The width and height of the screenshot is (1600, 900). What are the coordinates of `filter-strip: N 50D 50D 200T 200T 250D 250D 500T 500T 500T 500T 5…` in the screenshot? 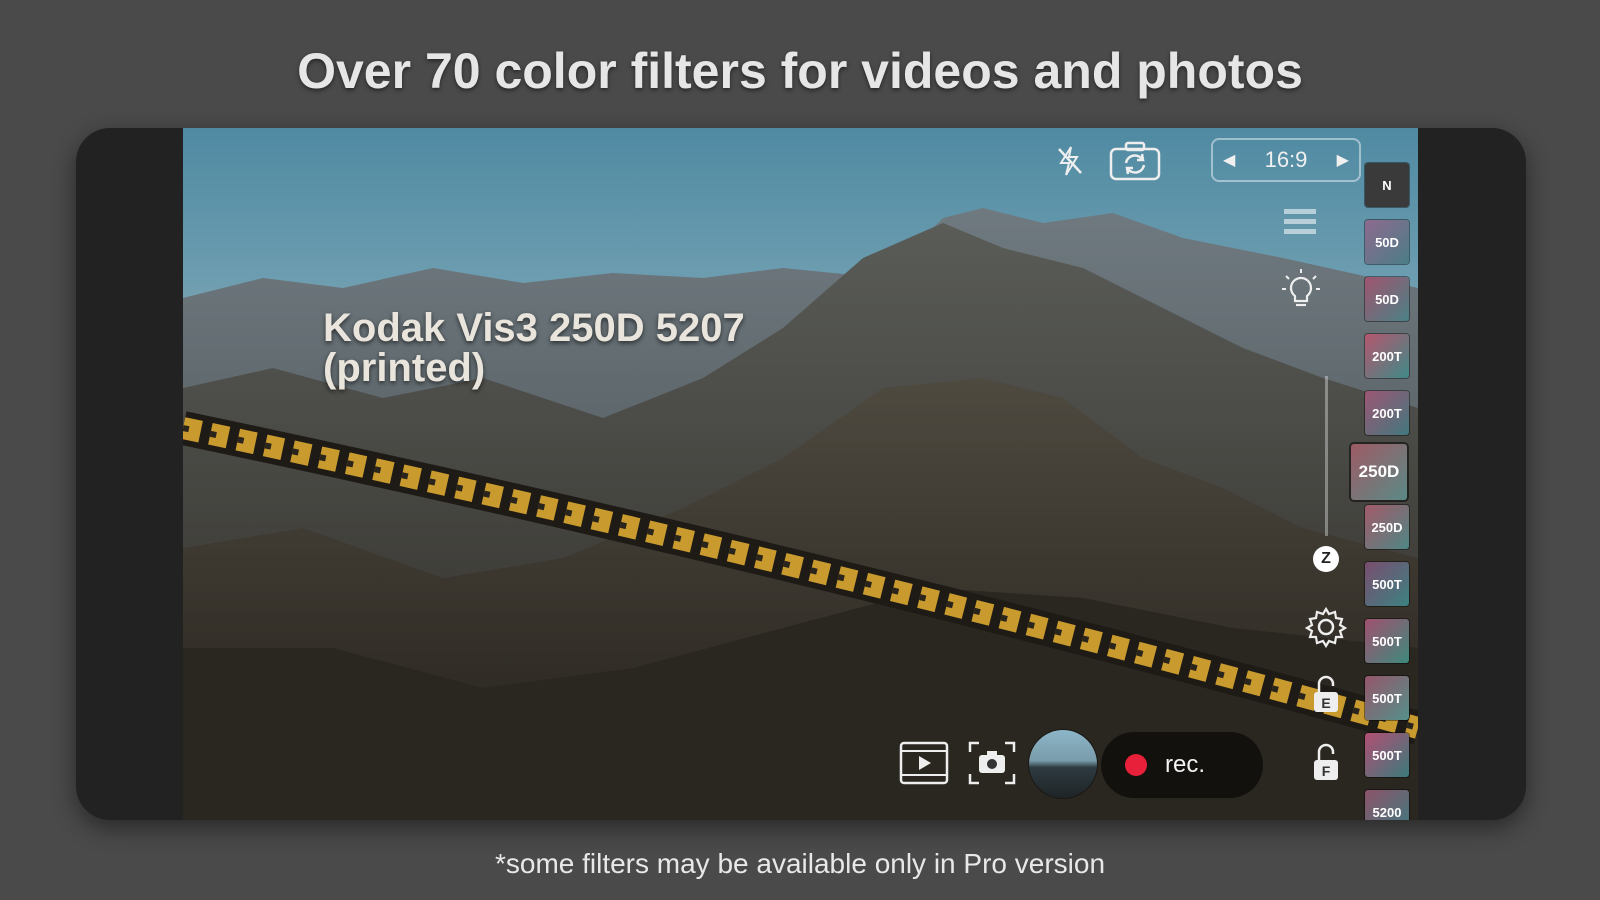 It's located at (1382, 491).